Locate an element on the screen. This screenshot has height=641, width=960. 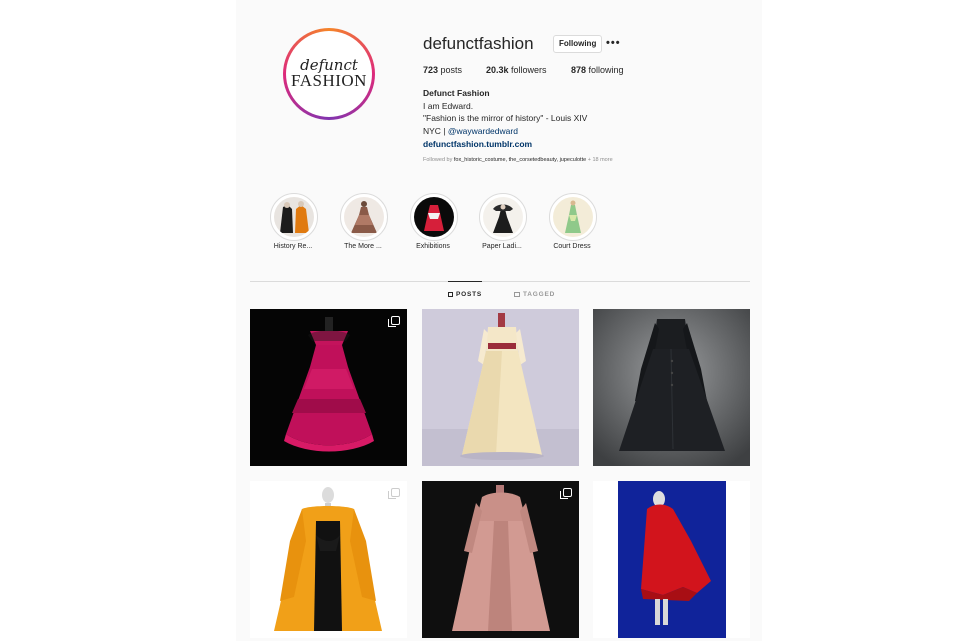
tab-posts: POSTS is located at coordinates (465, 294).